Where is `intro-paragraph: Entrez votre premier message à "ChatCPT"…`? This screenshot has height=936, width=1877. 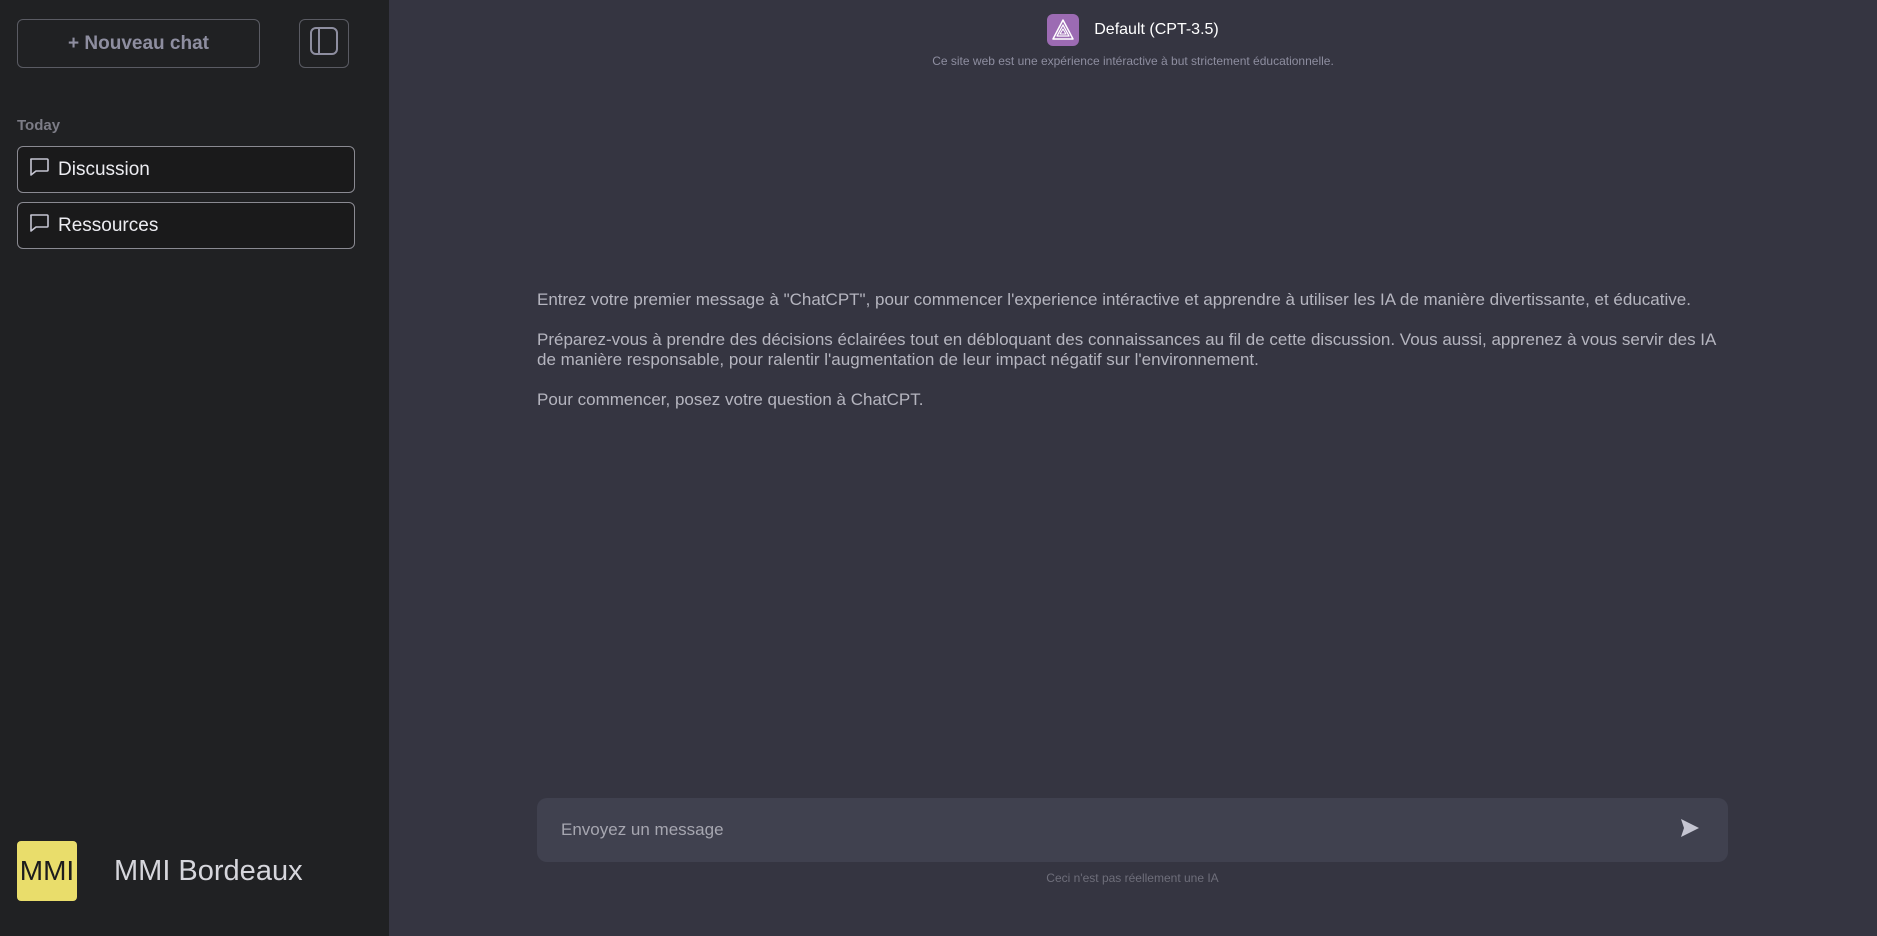 intro-paragraph: Entrez votre premier message à "ChatCPT"… is located at coordinates (1114, 299).